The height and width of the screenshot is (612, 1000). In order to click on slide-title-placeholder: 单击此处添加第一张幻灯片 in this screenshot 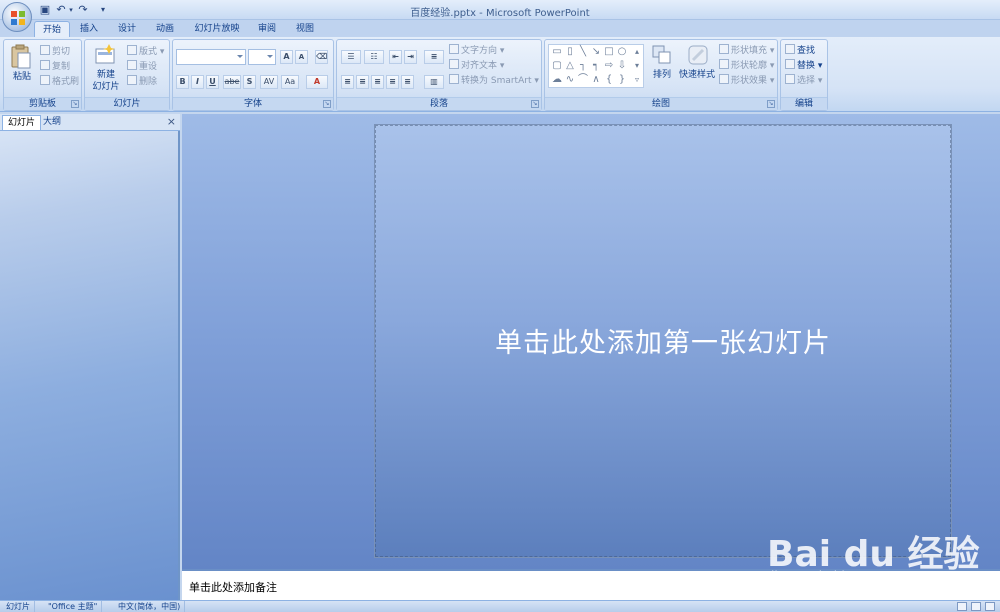, I will do `click(663, 340)`.